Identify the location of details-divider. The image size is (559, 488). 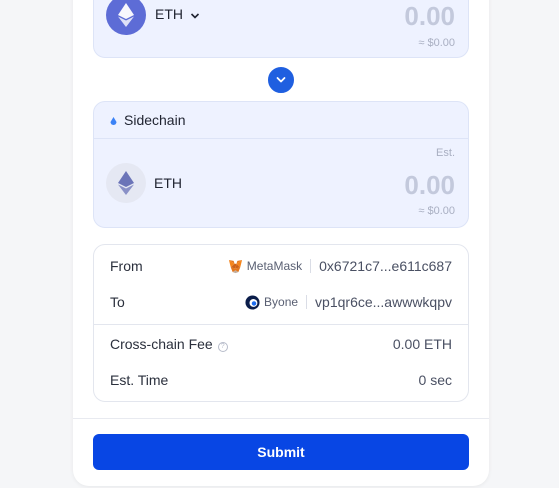
(281, 324).